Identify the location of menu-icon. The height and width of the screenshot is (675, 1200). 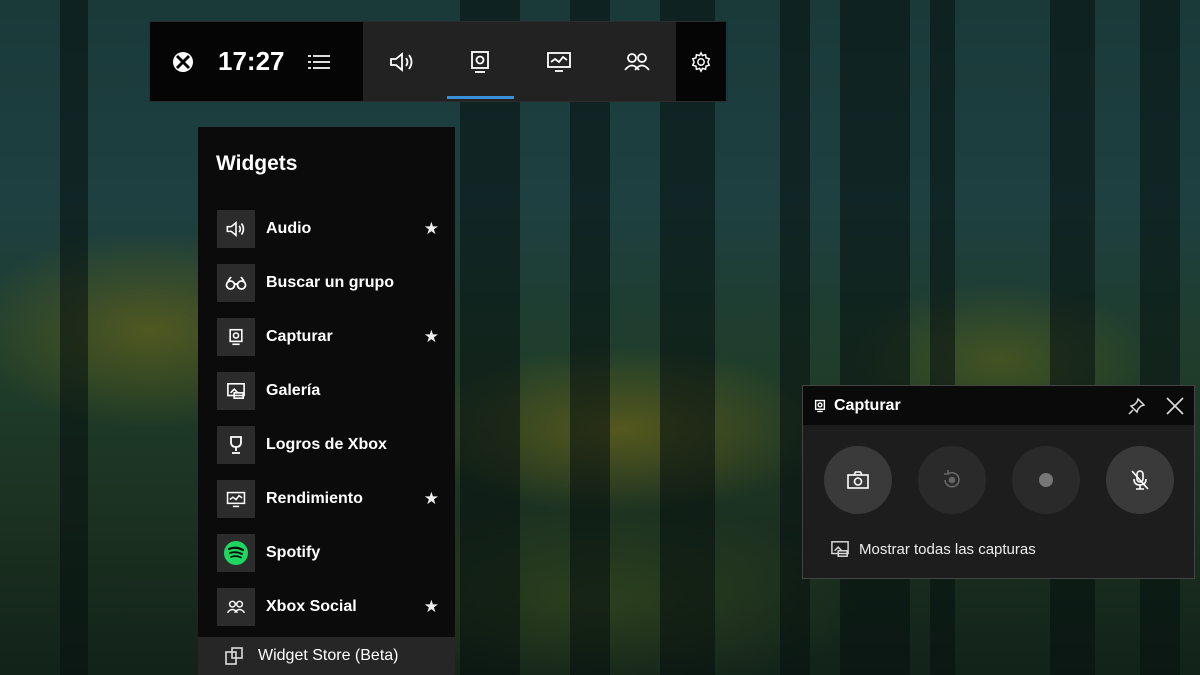
(319, 62).